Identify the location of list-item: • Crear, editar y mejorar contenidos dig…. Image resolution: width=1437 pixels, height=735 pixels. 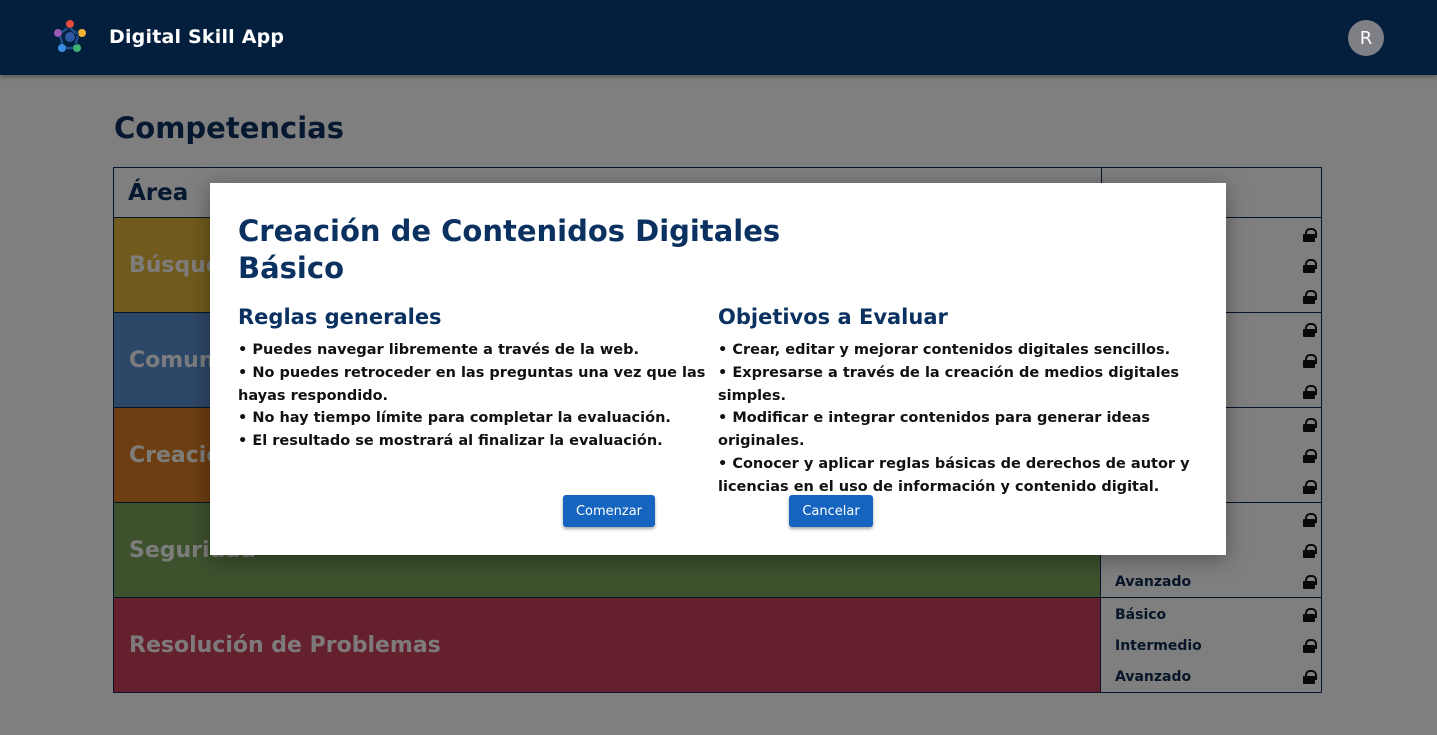
(944, 350).